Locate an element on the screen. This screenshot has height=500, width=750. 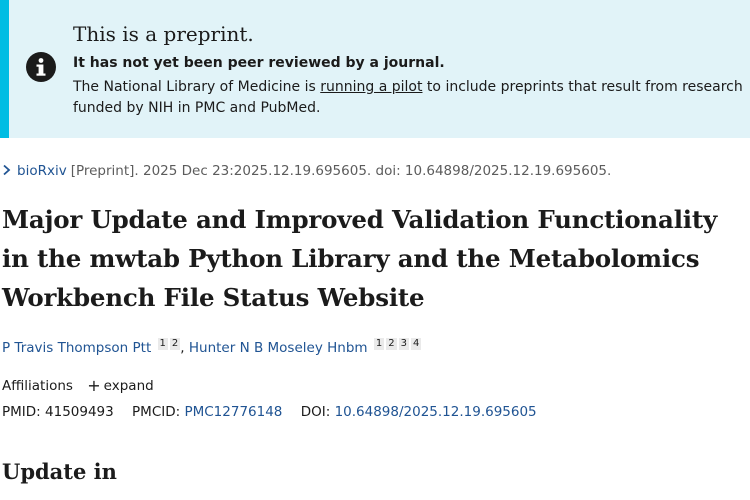
plus-icon: + is located at coordinates (94, 385).